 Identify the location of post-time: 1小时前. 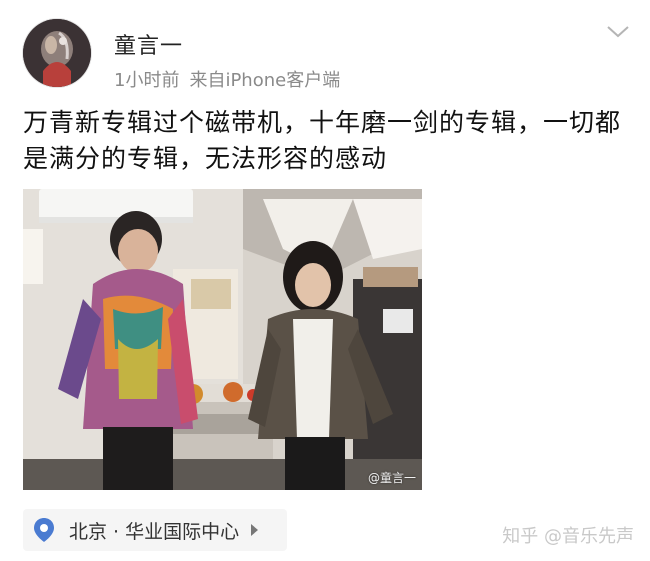
(147, 80).